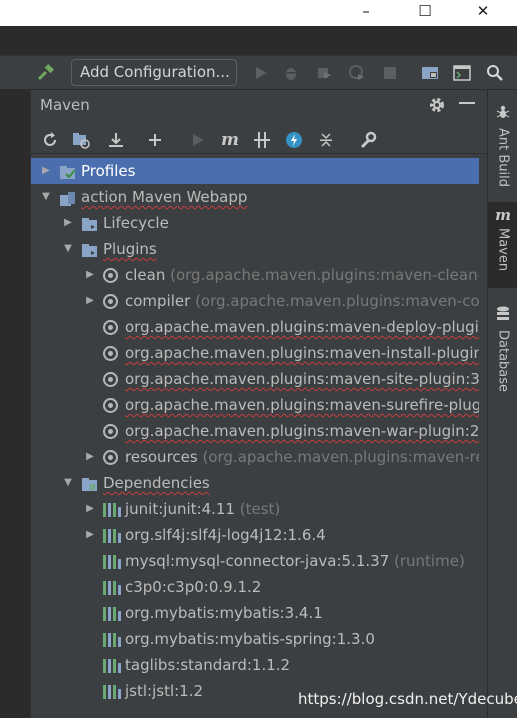 The image size is (517, 718). Describe the element at coordinates (250, 639) in the screenshot. I see `tree-item-name: org.mybatis:mybatis-spring:1.3.0` at that location.